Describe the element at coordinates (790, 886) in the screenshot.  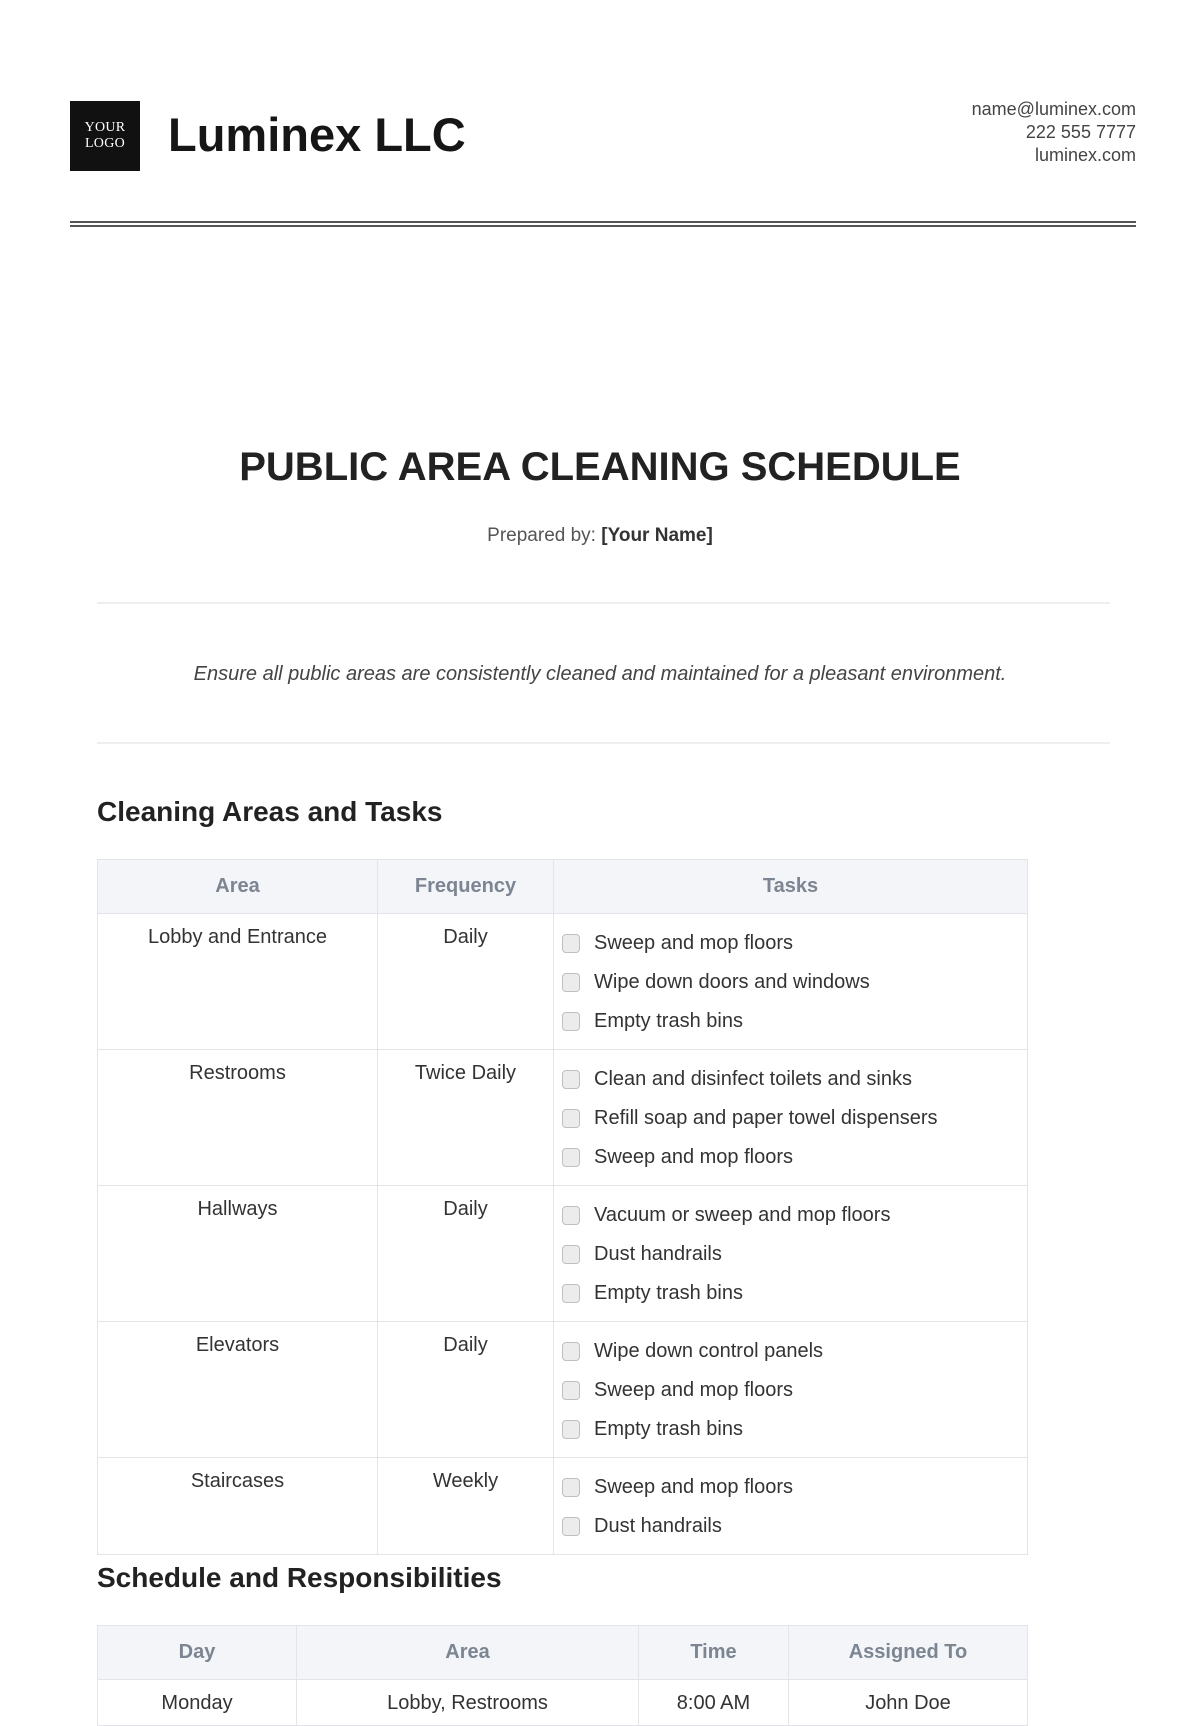
I see `column-header-tasks: Tasks` at that location.